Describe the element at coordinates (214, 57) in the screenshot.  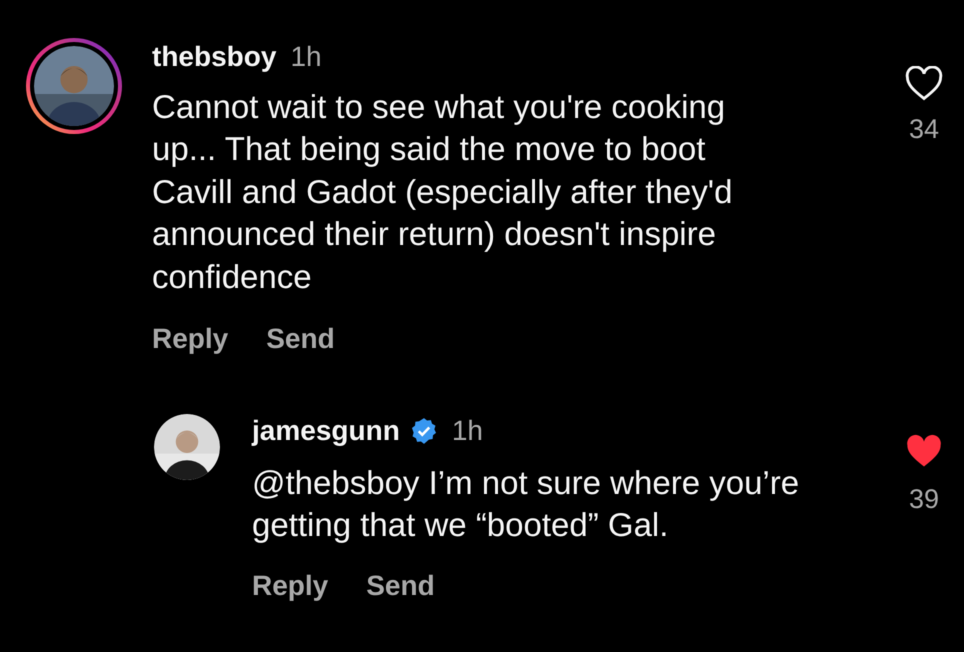
I see `username: thebsboy` at that location.